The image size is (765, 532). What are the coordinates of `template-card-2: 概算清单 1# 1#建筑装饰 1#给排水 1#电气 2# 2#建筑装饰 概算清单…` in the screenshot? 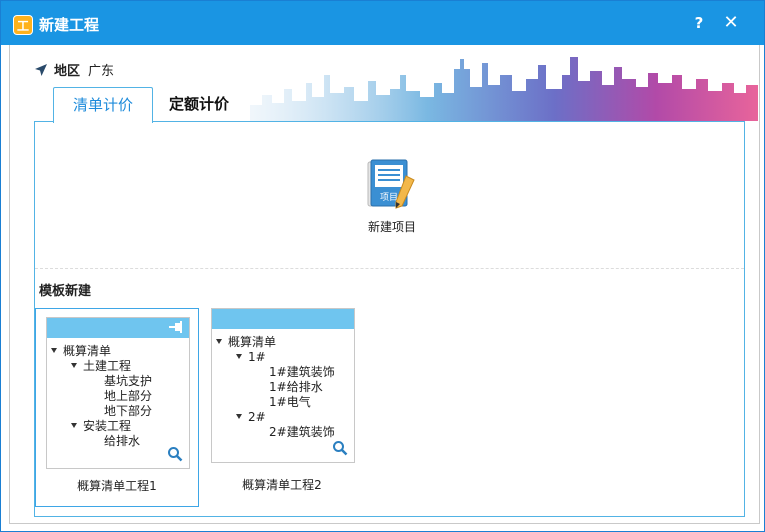 It's located at (283, 400).